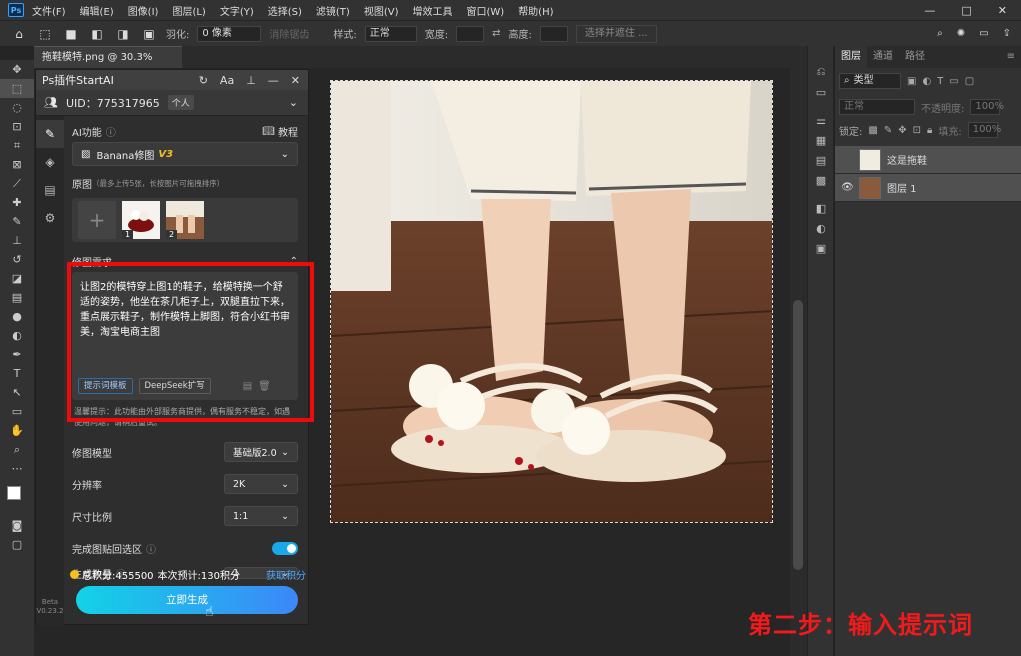 The image size is (1021, 656). Describe the element at coordinates (188, 10) in the screenshot. I see `menu-layer: 图层(L)` at that location.